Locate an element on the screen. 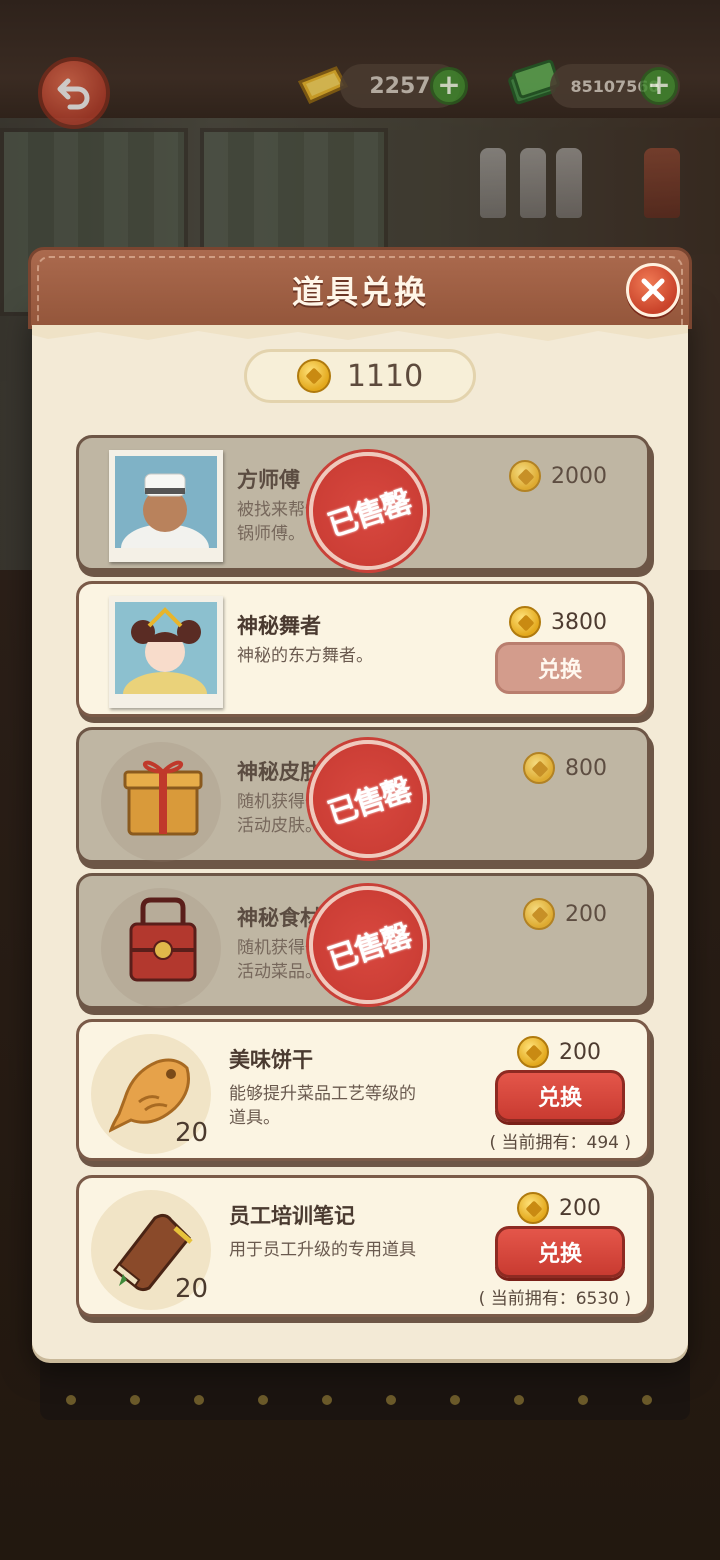  item-card-mystery-ingredient: 神秘食材 随机获得一个的 活动菜品。 200 已售罄 is located at coordinates (363, 945).